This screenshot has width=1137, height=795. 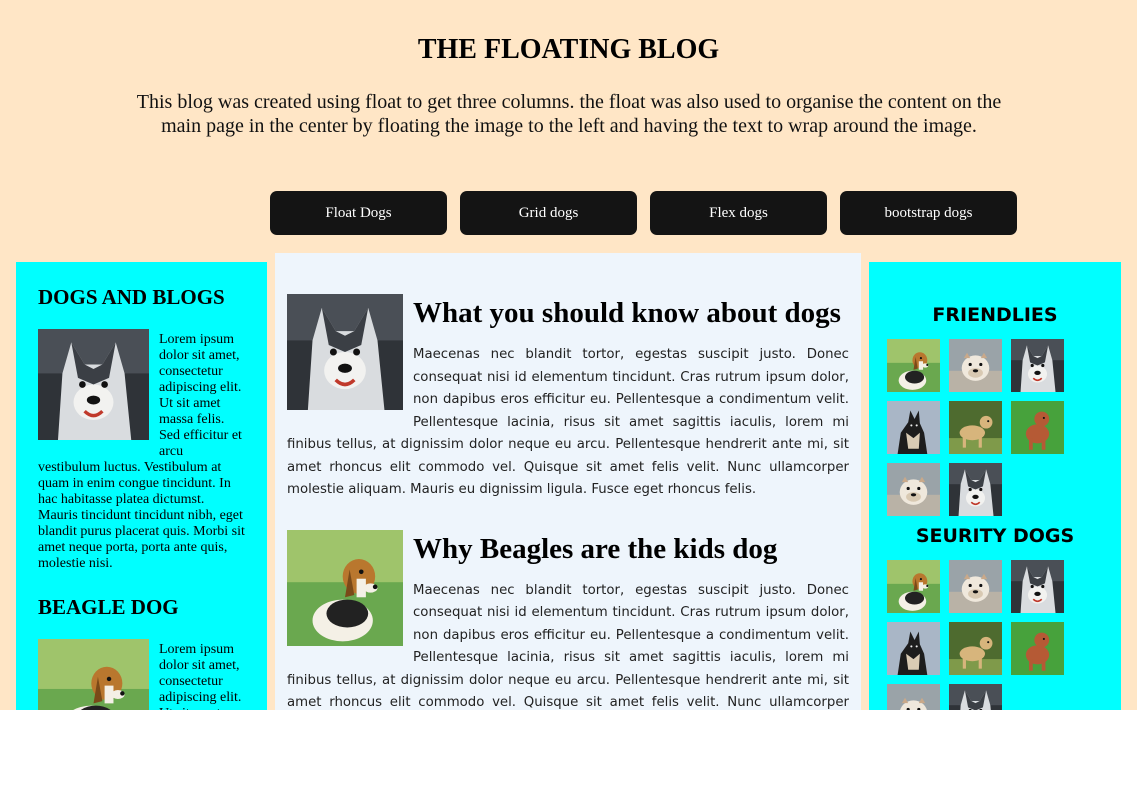 What do you see at coordinates (131, 297) in the screenshot?
I see `sidebar-heading: DOGS AND BLOGS` at bounding box center [131, 297].